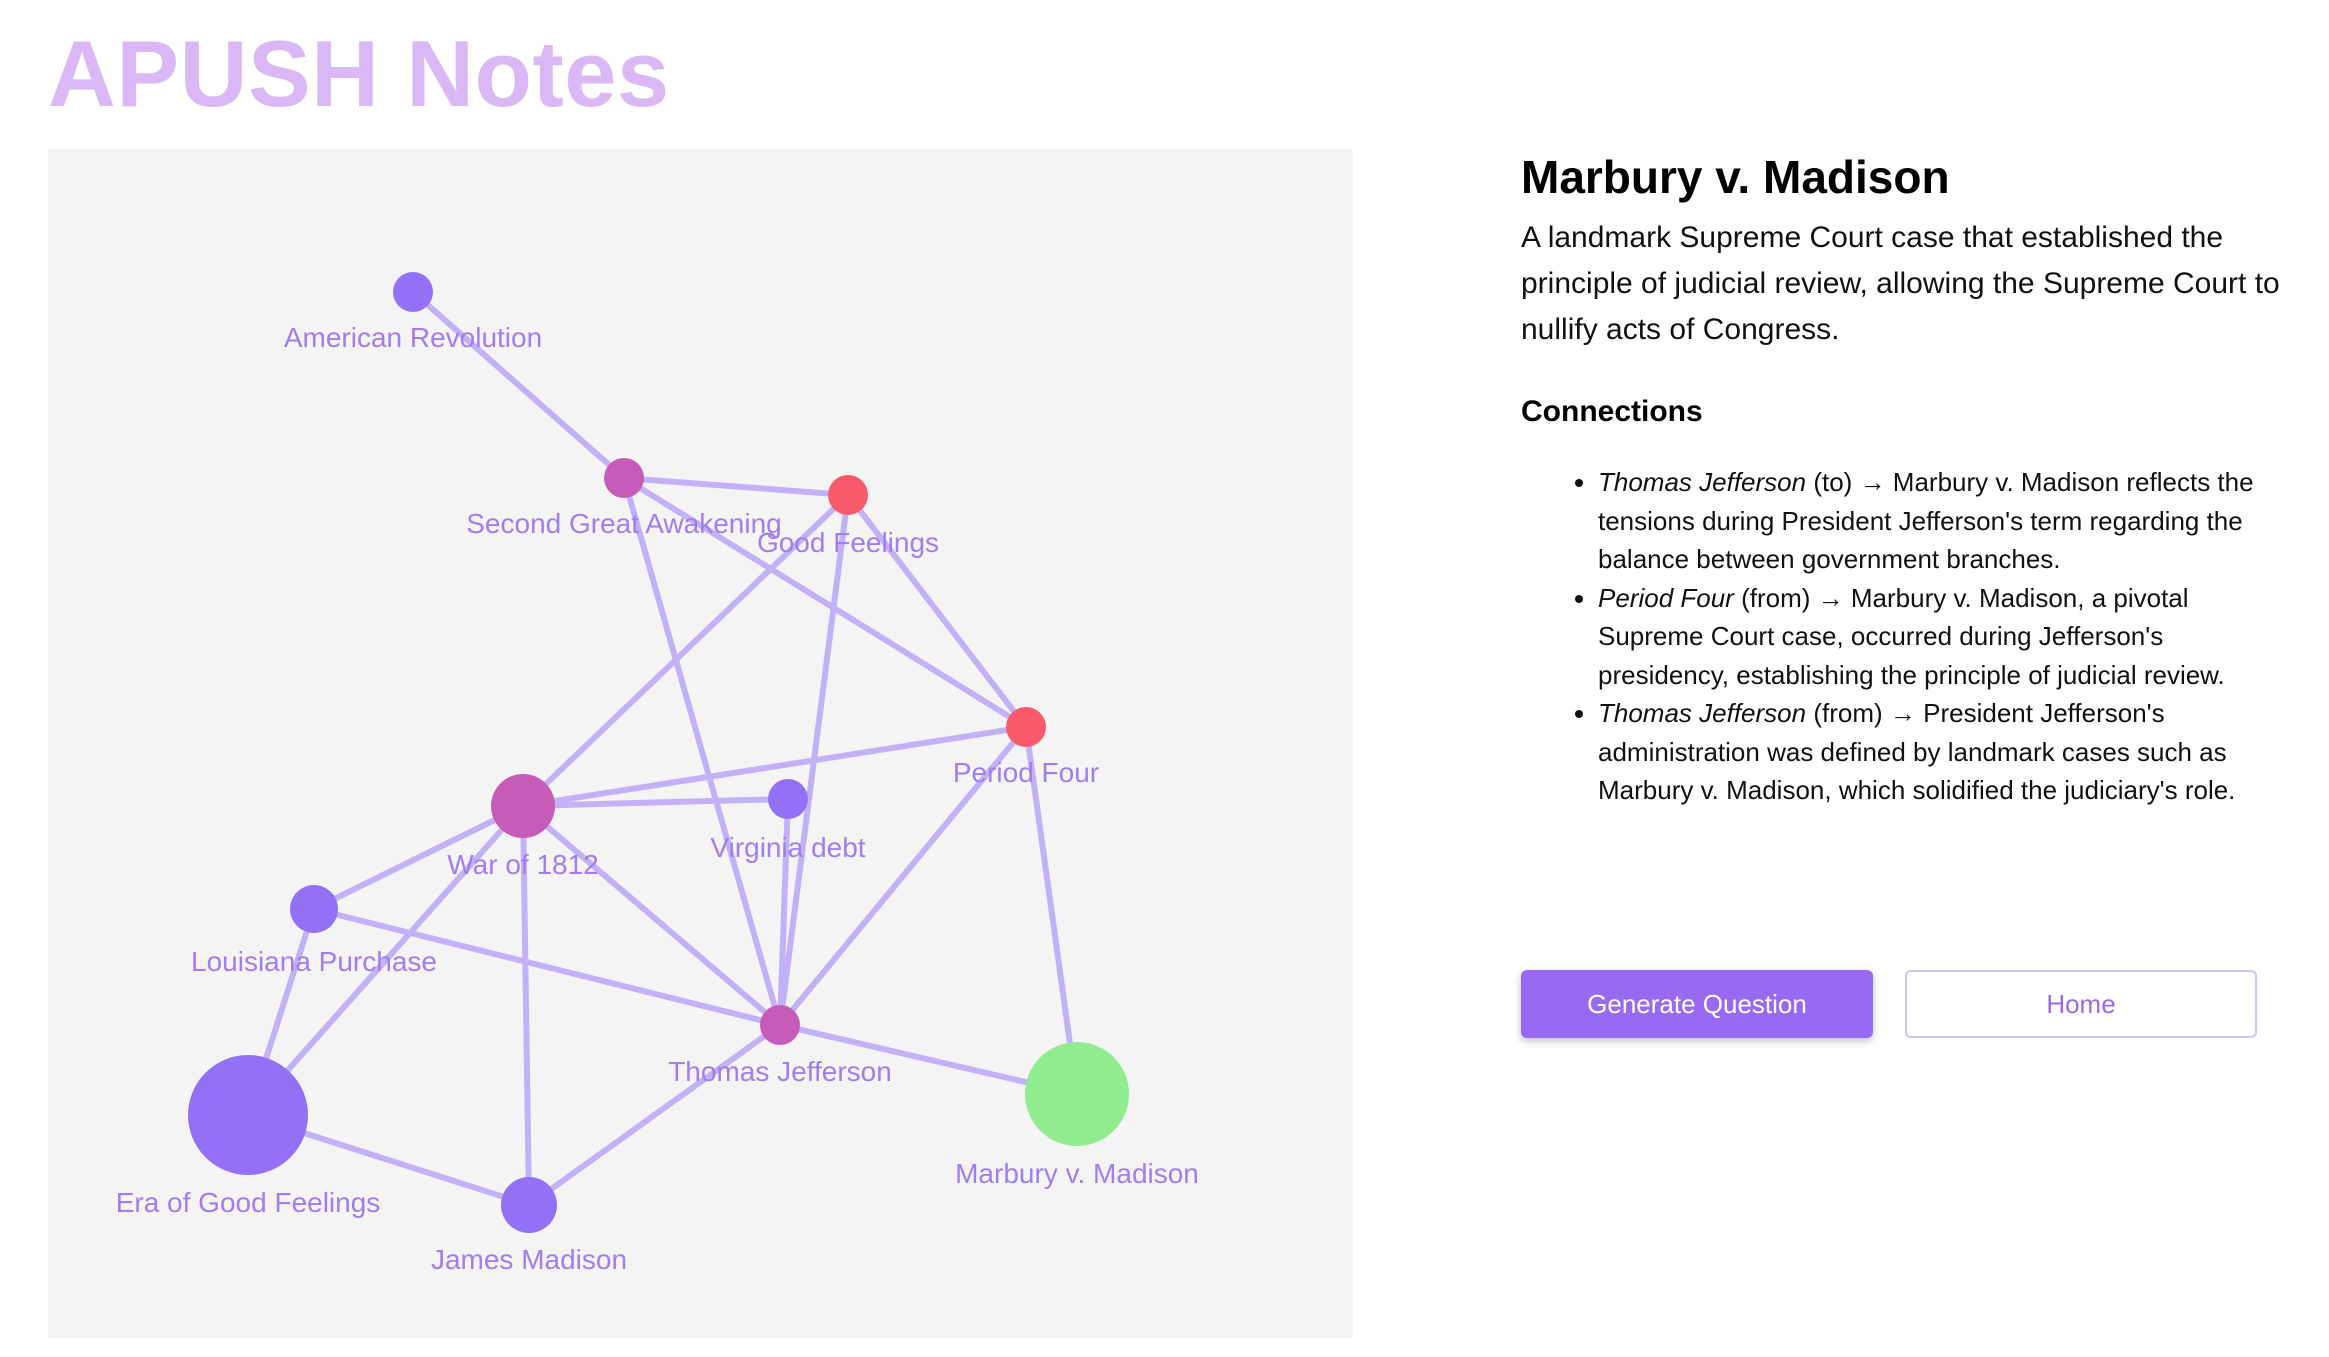 The height and width of the screenshot is (1357, 2329). I want to click on connection-direction: (to), so click(1833, 482).